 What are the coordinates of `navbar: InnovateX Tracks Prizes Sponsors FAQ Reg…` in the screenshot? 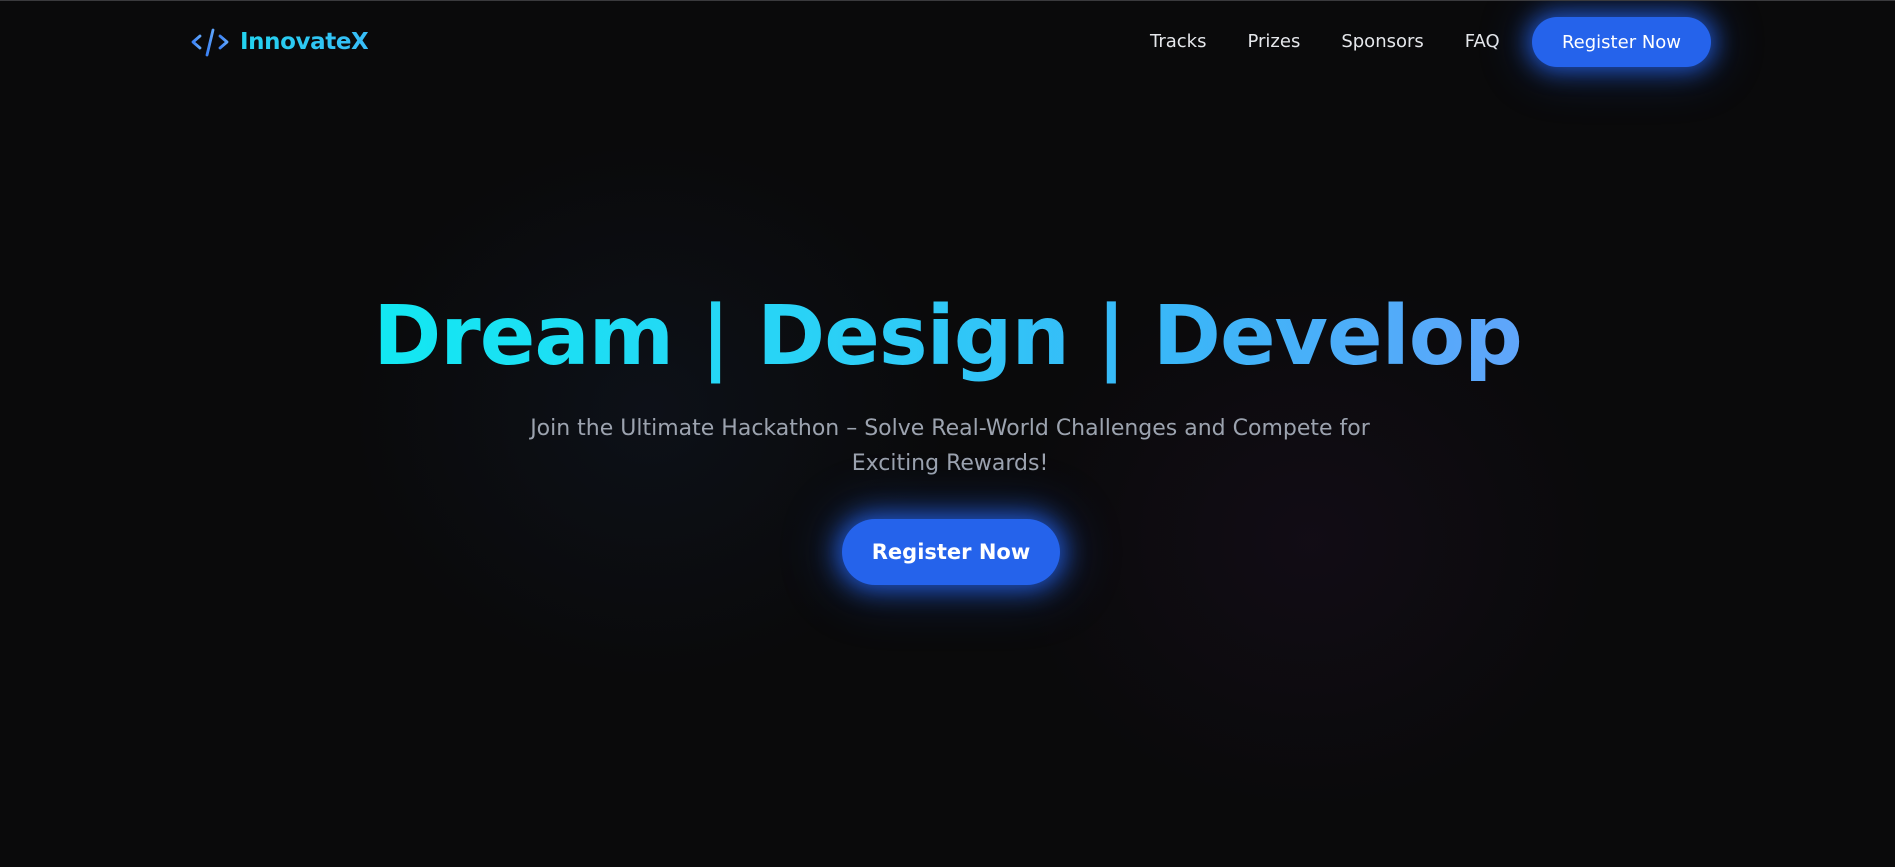 It's located at (947, 43).